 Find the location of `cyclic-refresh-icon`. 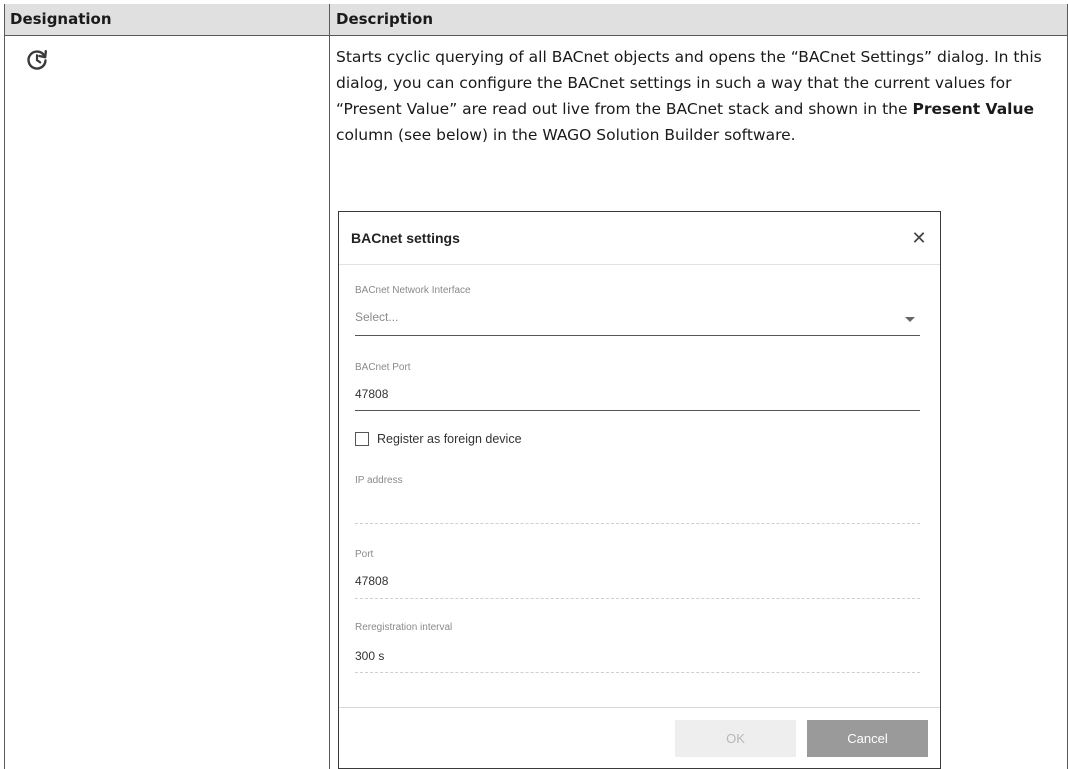

cyclic-refresh-icon is located at coordinates (37, 60).